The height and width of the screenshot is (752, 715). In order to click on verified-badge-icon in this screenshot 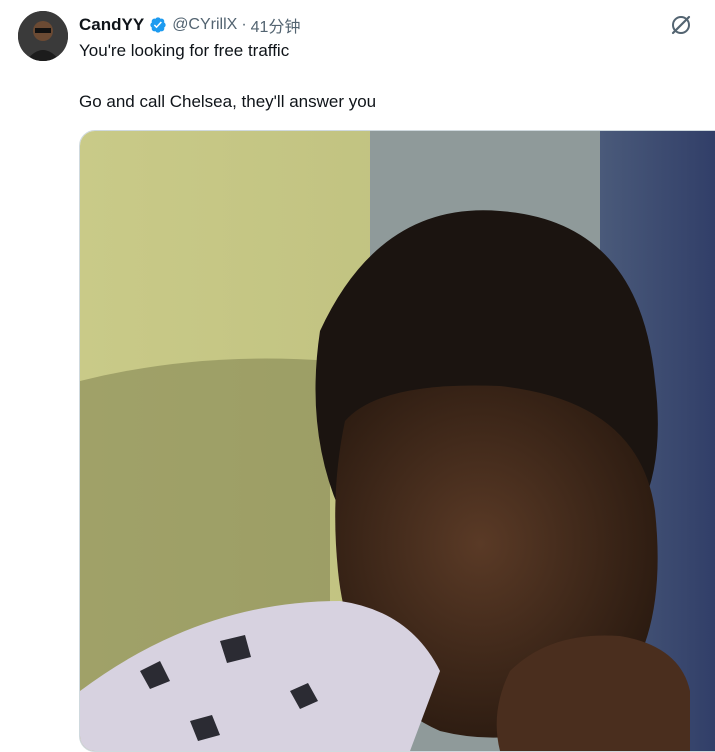, I will do `click(158, 25)`.